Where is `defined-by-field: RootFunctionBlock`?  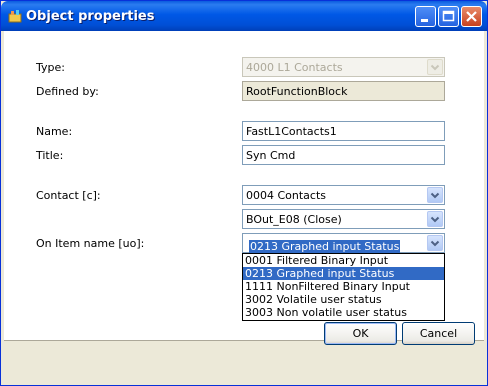
defined-by-field: RootFunctionBlock is located at coordinates (343, 91).